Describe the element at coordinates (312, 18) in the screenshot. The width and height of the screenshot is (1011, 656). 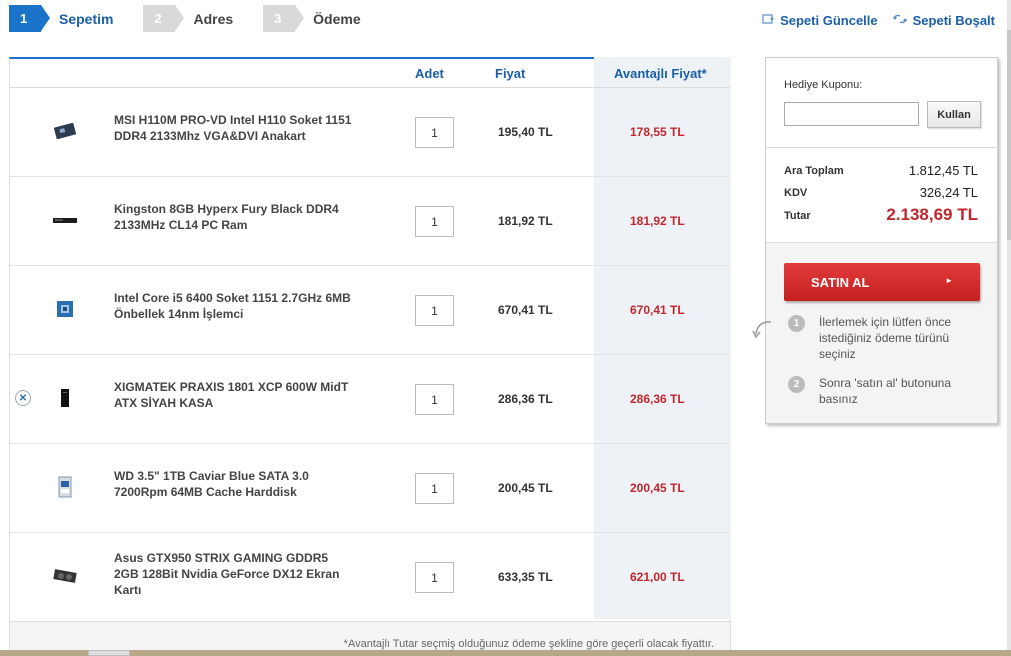
I see `step-payment: 3 Ödeme` at that location.